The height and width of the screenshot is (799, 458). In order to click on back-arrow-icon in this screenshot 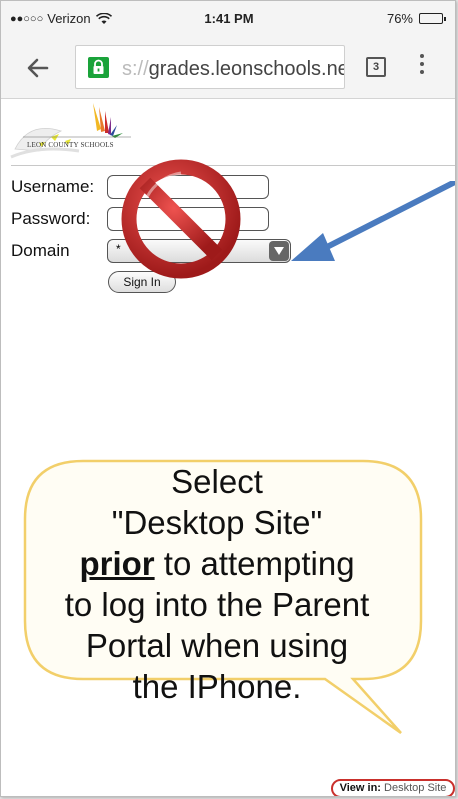, I will do `click(38, 68)`.